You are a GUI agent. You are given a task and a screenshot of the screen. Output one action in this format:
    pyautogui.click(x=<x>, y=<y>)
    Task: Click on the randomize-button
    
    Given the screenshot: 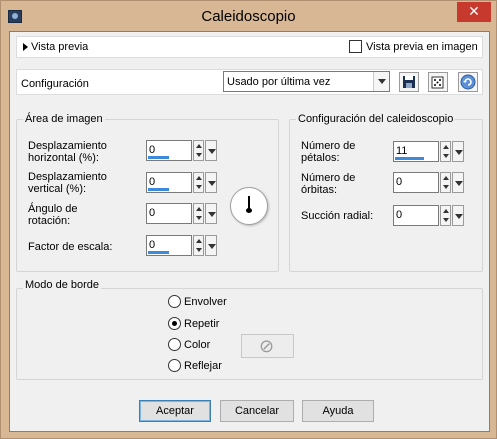 What is the action you would take?
    pyautogui.click(x=438, y=82)
    